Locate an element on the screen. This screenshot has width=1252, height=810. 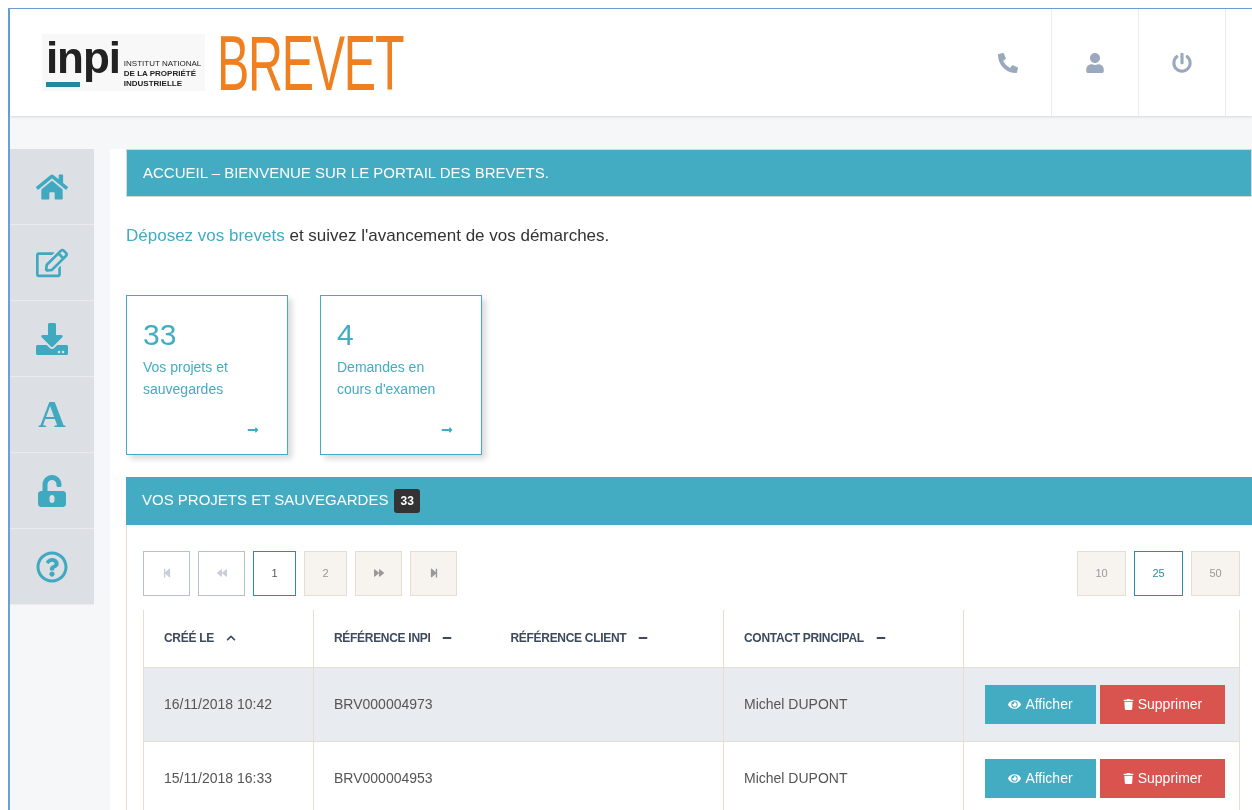
column-header: CONTACT PRINCIPAL is located at coordinates (804, 638).